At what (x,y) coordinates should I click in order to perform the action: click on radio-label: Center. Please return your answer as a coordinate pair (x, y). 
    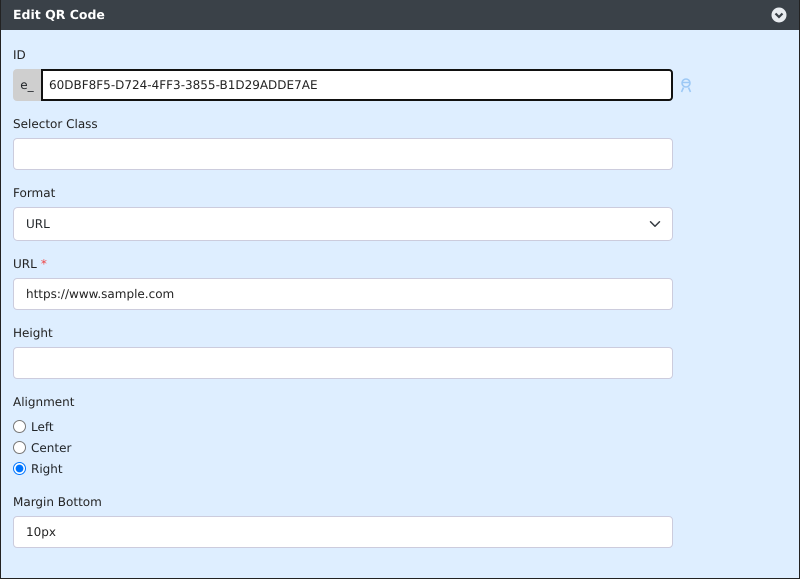
    Looking at the image, I should click on (51, 447).